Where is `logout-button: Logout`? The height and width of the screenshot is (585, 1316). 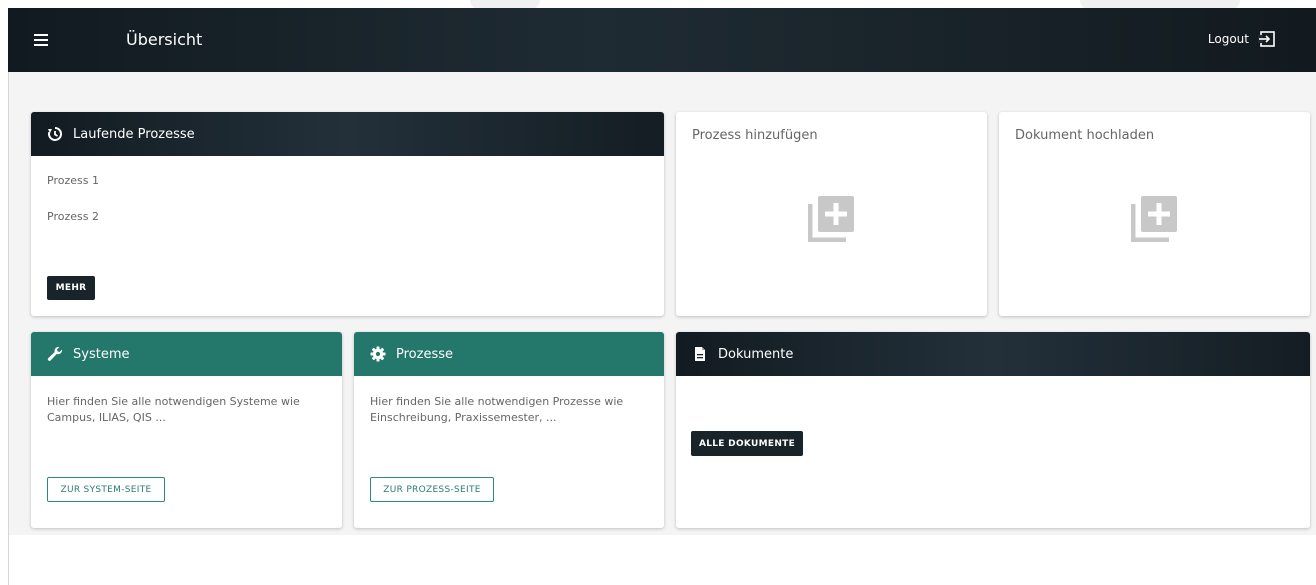 logout-button: Logout is located at coordinates (1242, 39).